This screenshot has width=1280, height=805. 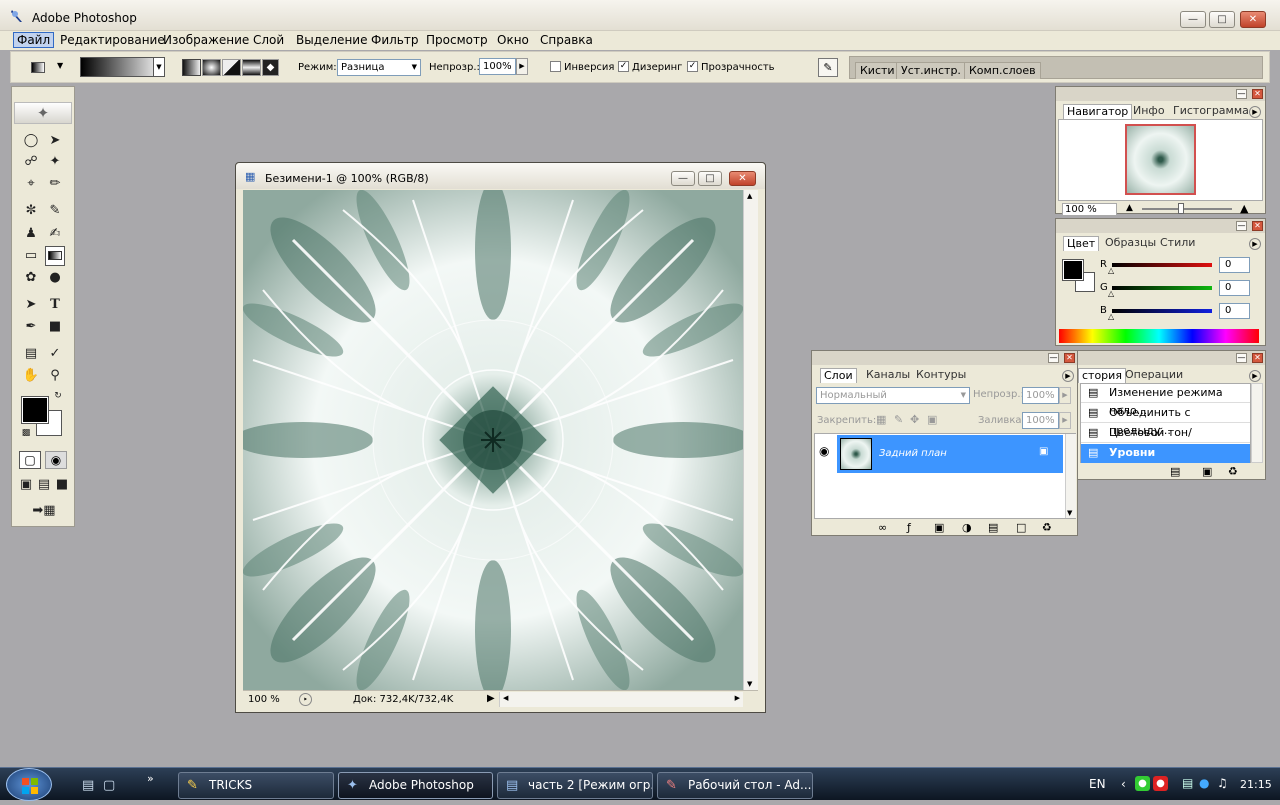 What do you see at coordinates (1065, 420) in the screenshot?
I see `fill-arrow: ▶` at bounding box center [1065, 420].